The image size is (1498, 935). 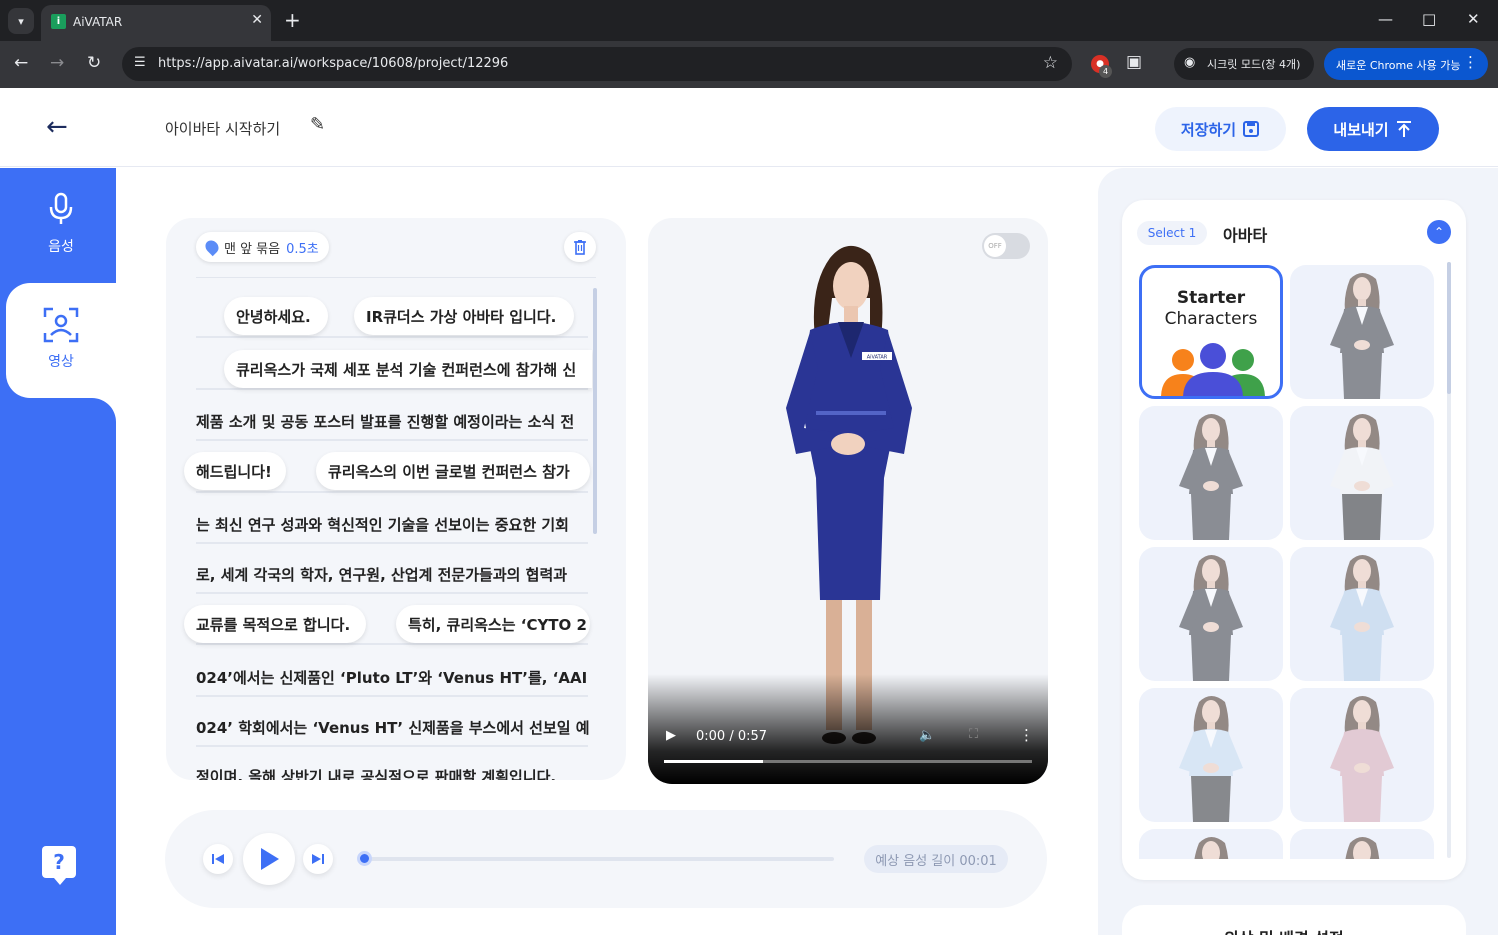 I want to click on window-close-icon: ✕, so click(x=1473, y=19).